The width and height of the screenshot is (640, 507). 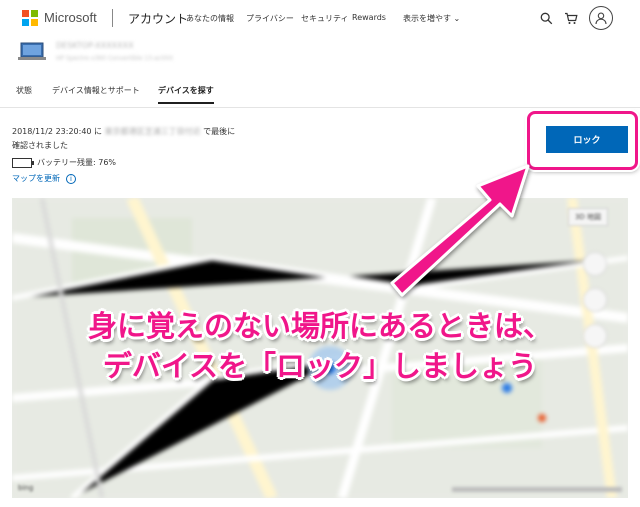 I want to click on logo-blue-square, so click(x=25, y=22).